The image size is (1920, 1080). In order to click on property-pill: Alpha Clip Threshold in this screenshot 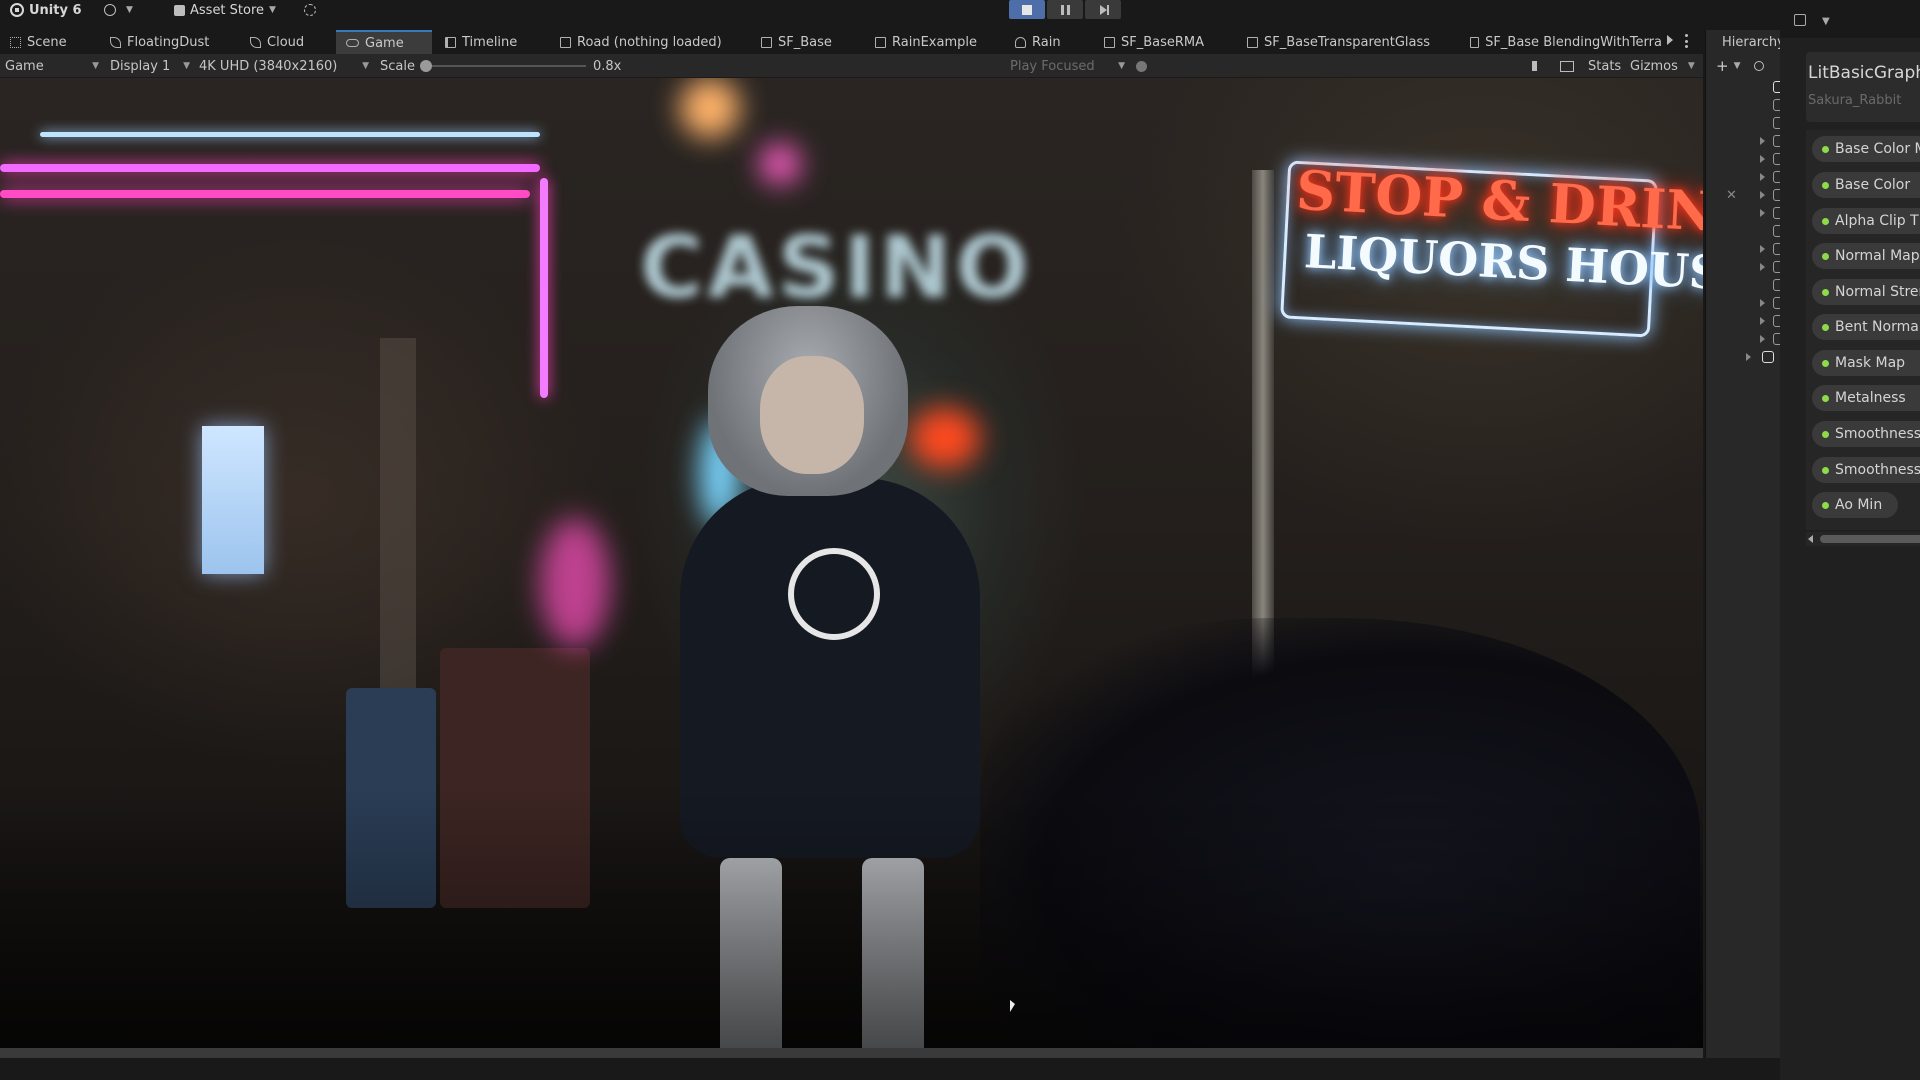, I will do `click(1866, 221)`.